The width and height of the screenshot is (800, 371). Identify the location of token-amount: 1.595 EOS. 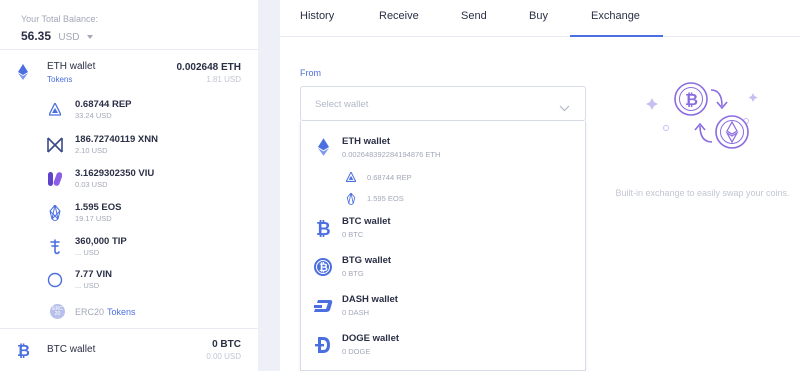
(98, 207).